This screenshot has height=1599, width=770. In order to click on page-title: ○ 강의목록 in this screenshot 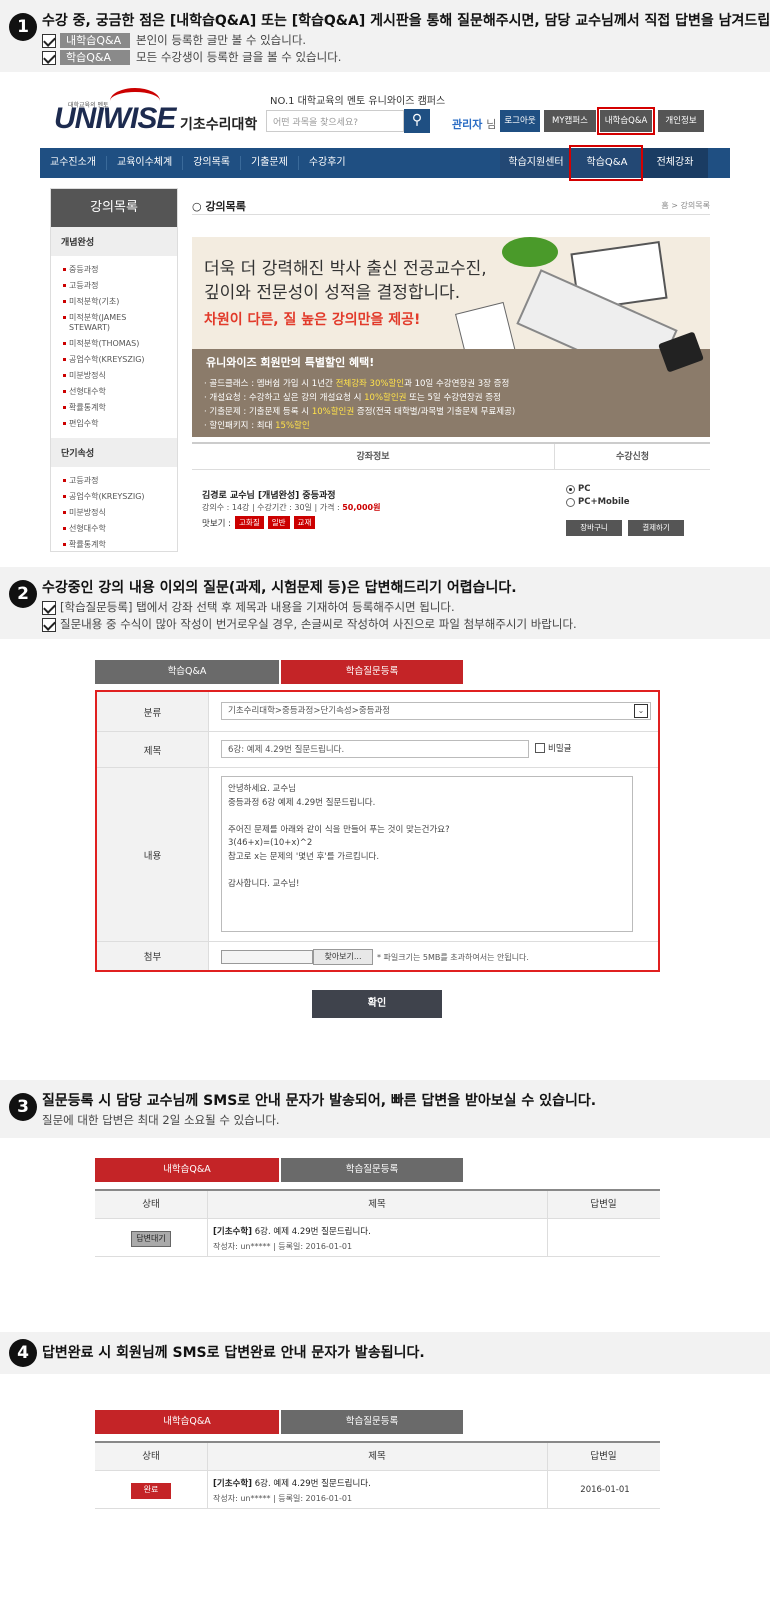, I will do `click(219, 206)`.